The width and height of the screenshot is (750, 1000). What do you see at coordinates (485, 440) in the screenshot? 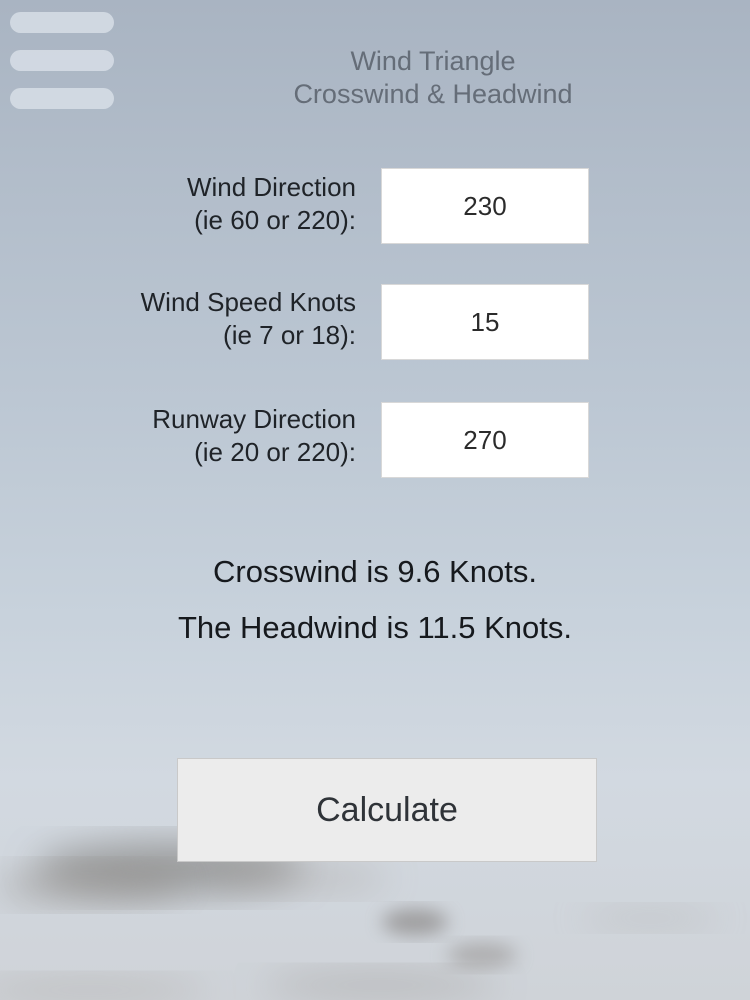
I see `runway-direction-input` at bounding box center [485, 440].